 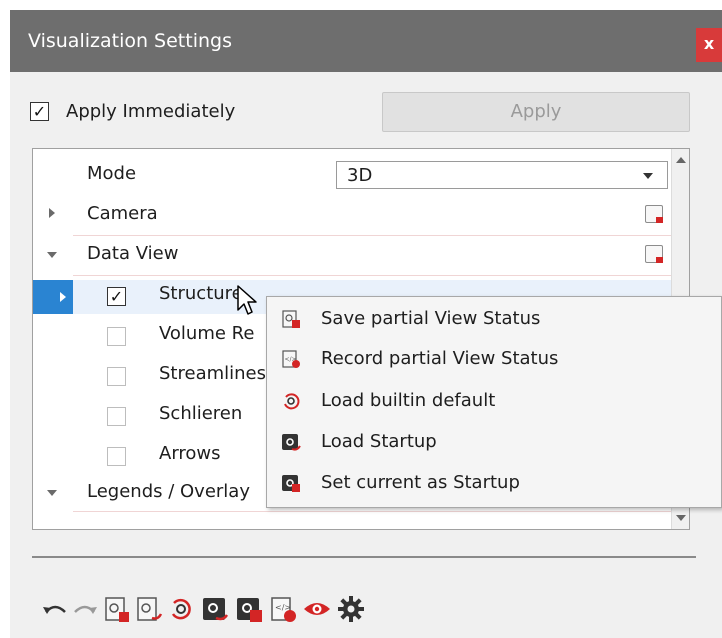 I want to click on tree-item-volume-rendering: Volume Re, so click(x=206, y=333).